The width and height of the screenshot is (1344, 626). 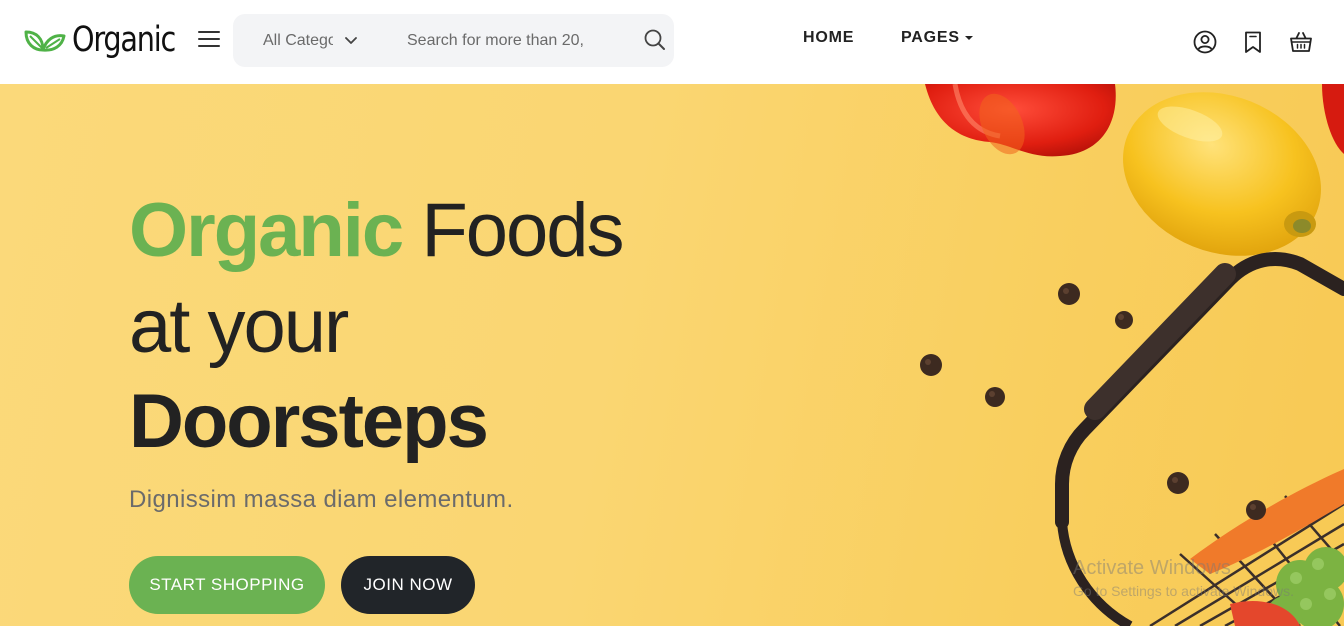 What do you see at coordinates (1183, 591) in the screenshot?
I see `watermark-subtitle: Go to Settings to activate Windows.` at bounding box center [1183, 591].